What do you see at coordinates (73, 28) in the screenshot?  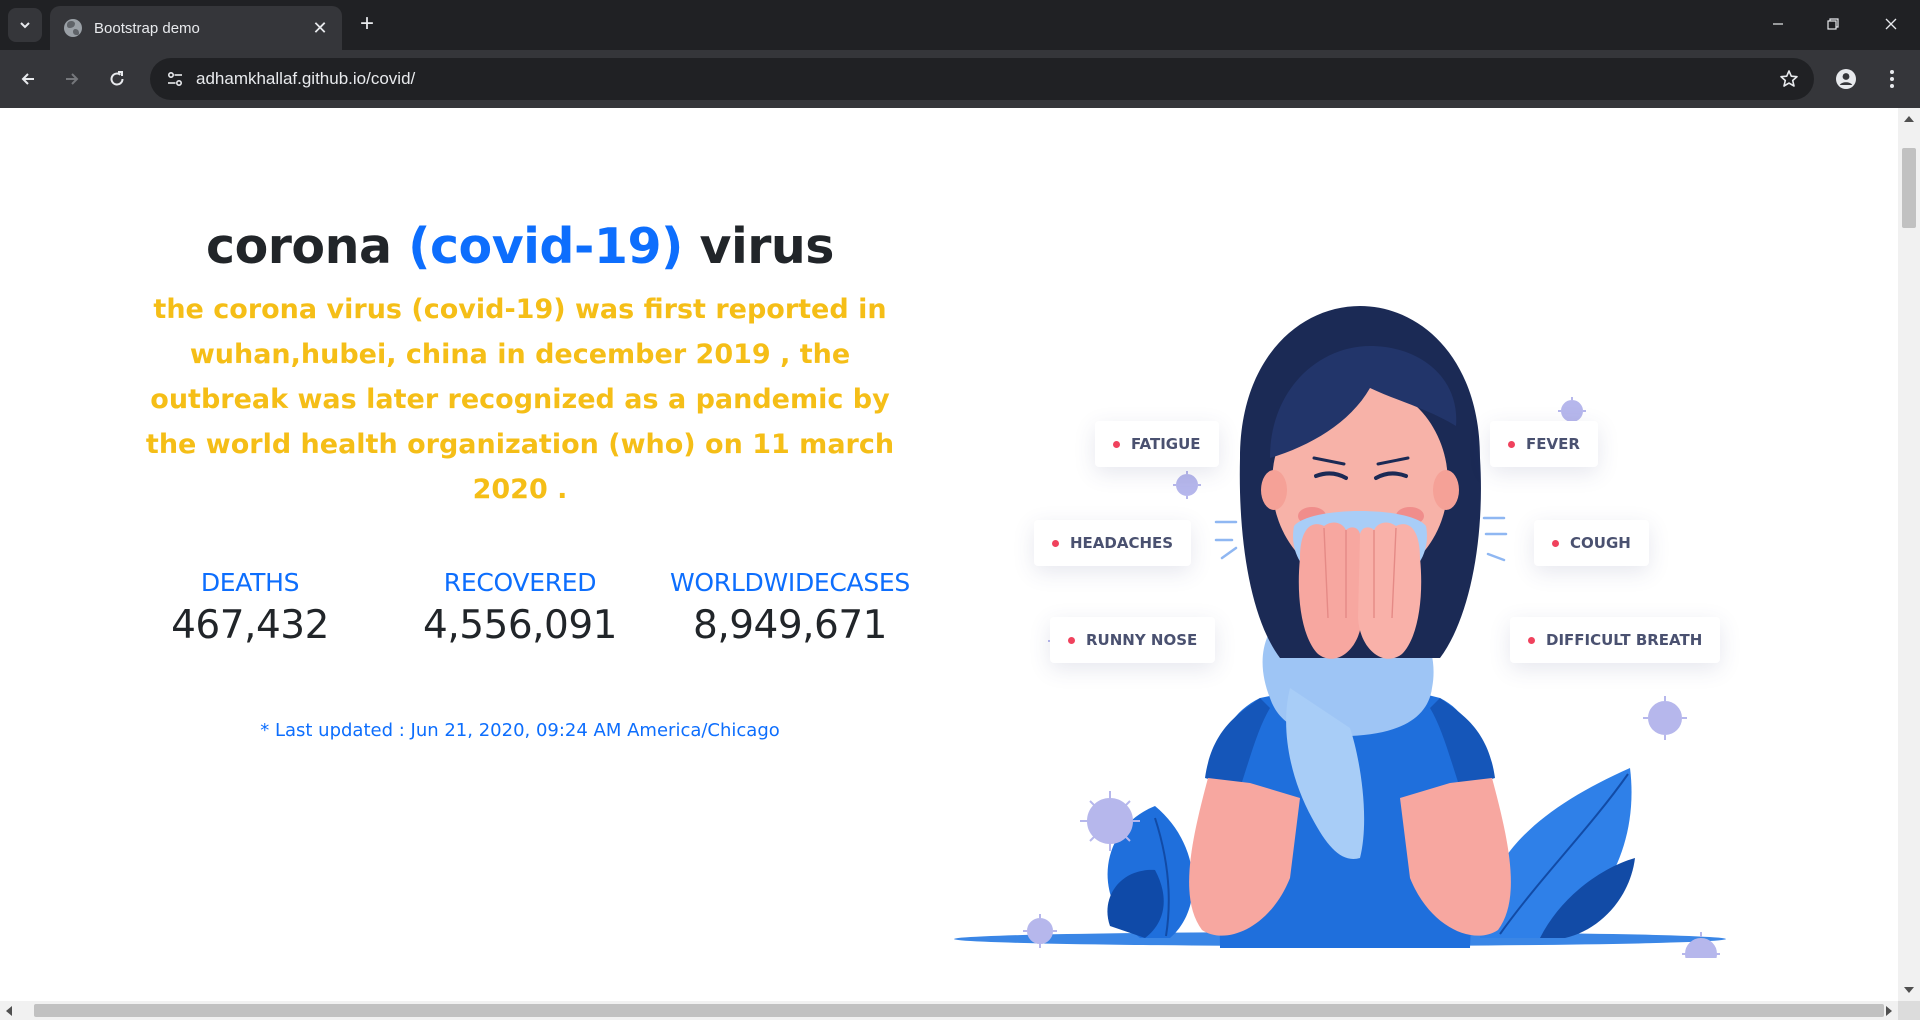 I see `globe-icon` at bounding box center [73, 28].